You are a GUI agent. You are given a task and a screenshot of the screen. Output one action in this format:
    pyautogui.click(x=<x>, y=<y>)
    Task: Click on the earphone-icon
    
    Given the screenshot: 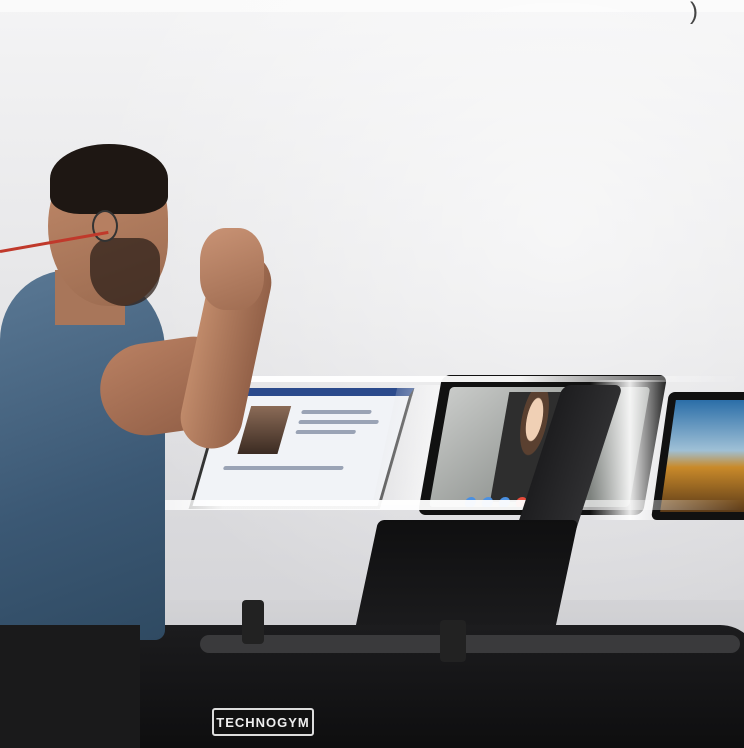 What is the action you would take?
    pyautogui.click(x=105, y=226)
    